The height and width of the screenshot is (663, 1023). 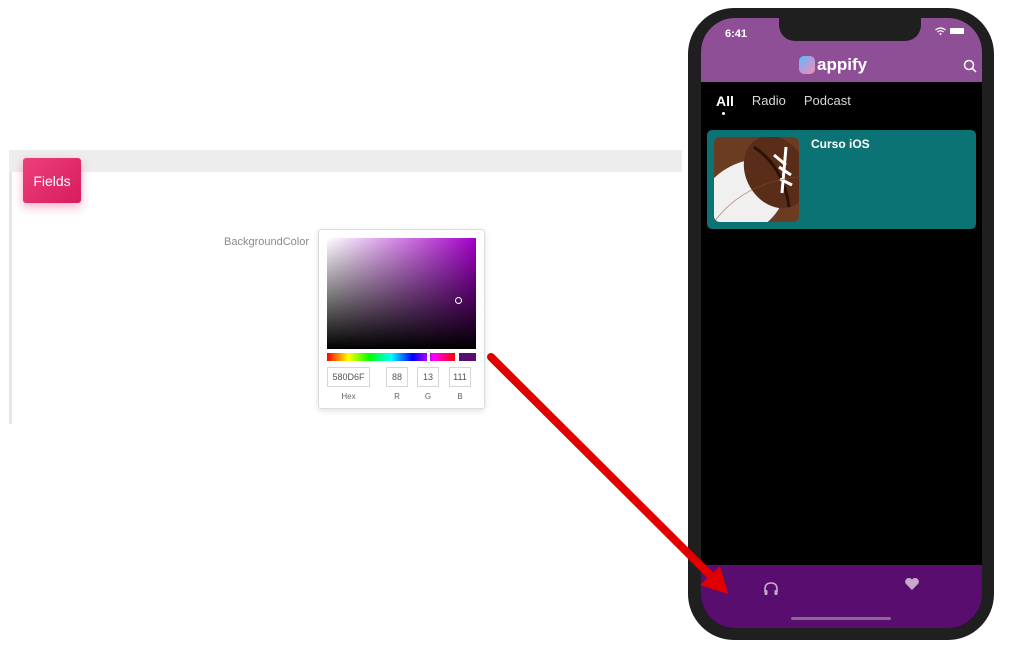 What do you see at coordinates (607, 473) in the screenshot?
I see `annotation-arrow` at bounding box center [607, 473].